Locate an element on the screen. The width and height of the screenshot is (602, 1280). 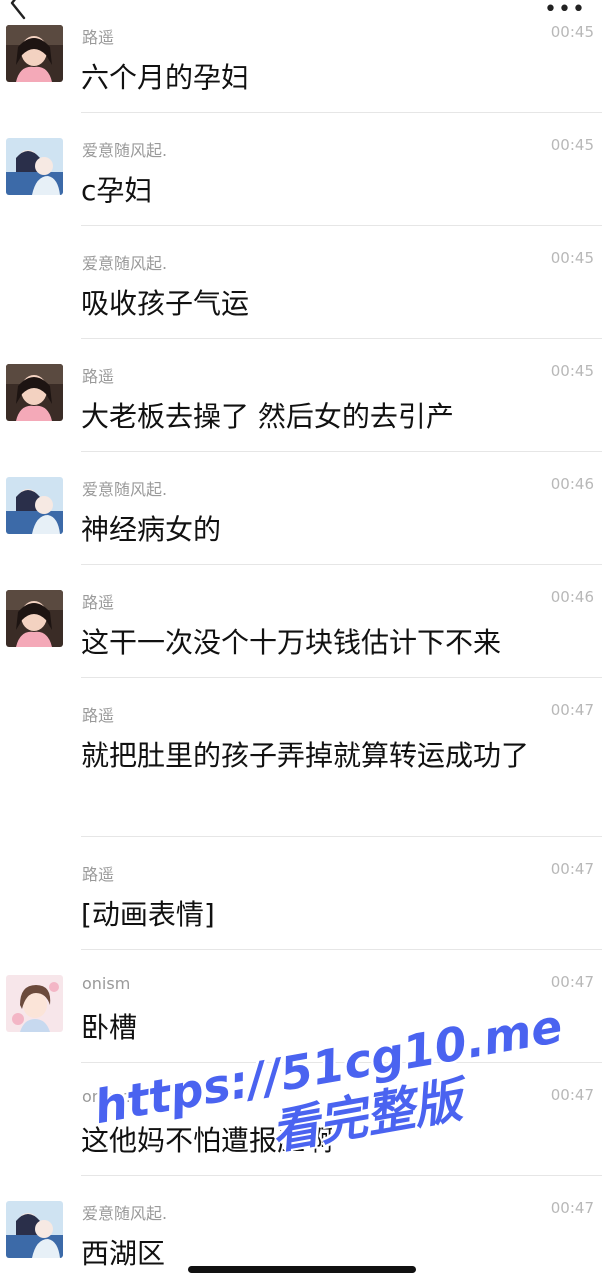
message-text: 神经病女的 is located at coordinates (151, 529).